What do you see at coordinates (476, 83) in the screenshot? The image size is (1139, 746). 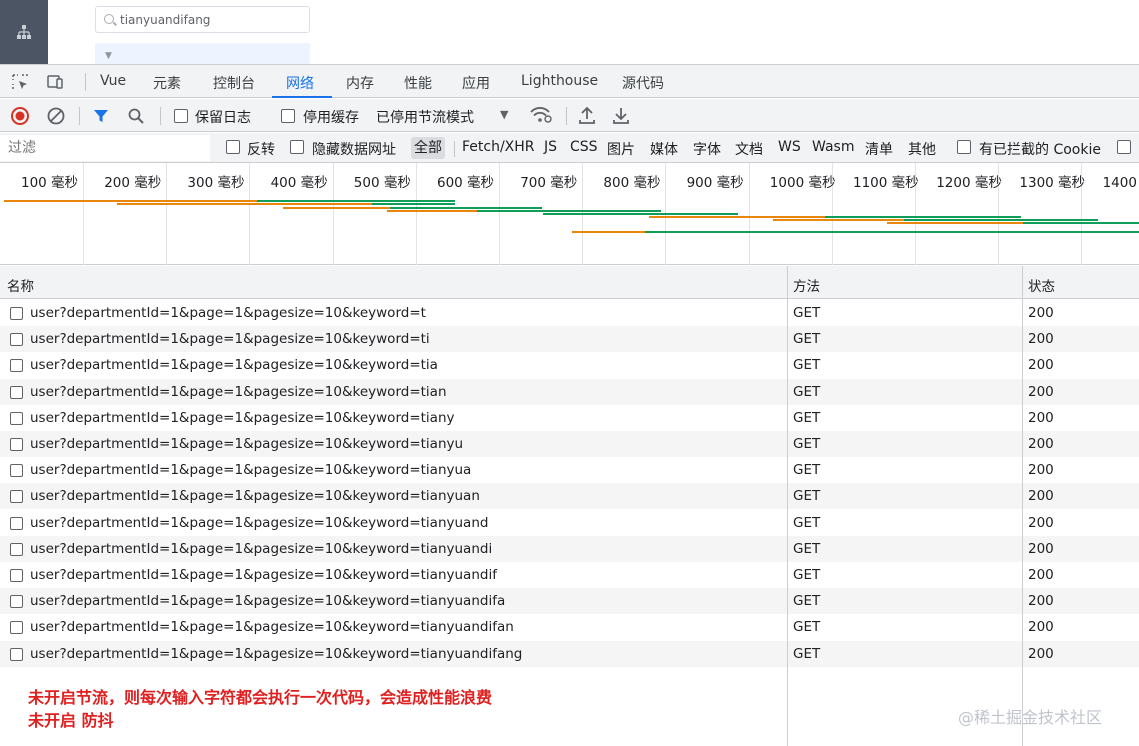 I see `tab-application: 应用` at bounding box center [476, 83].